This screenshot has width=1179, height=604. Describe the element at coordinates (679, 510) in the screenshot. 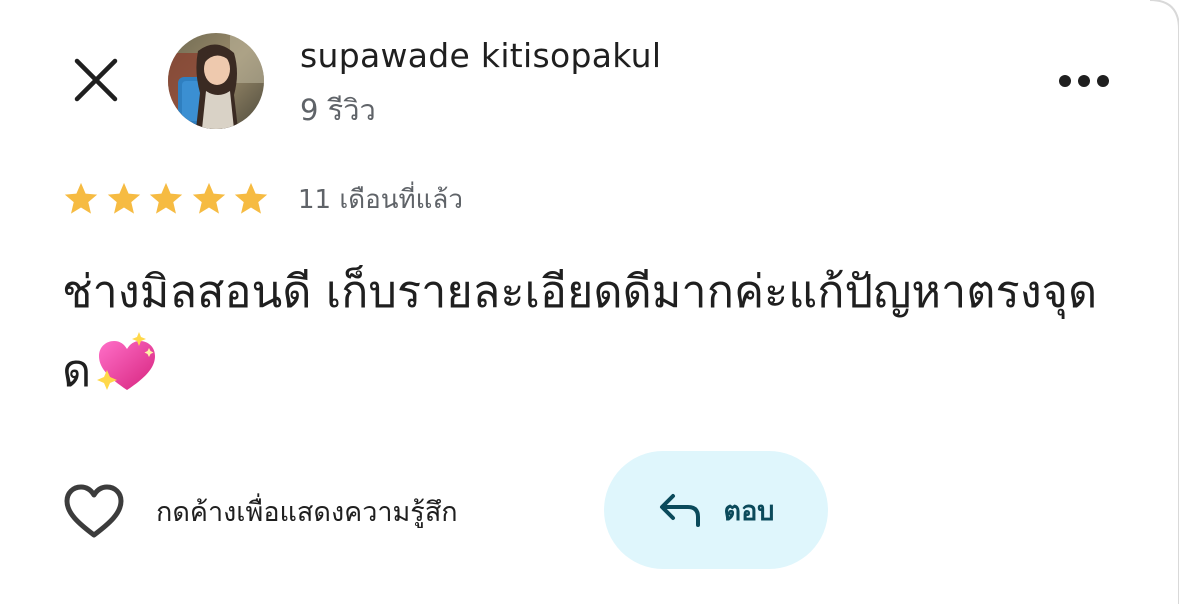

I see `reply-arrow-icon` at that location.